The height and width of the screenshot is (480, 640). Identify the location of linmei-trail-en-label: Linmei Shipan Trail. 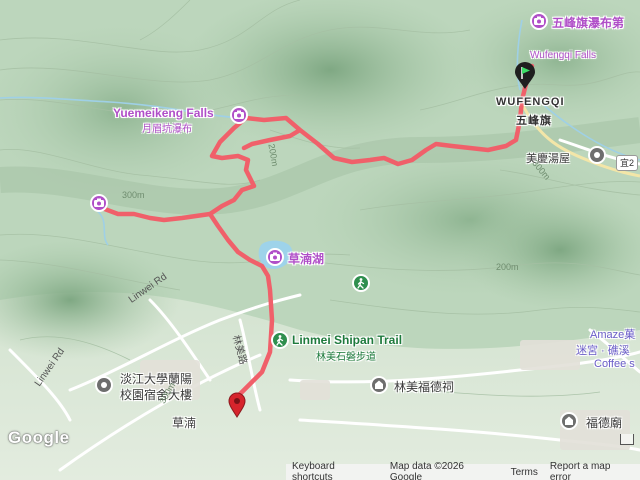
(347, 340).